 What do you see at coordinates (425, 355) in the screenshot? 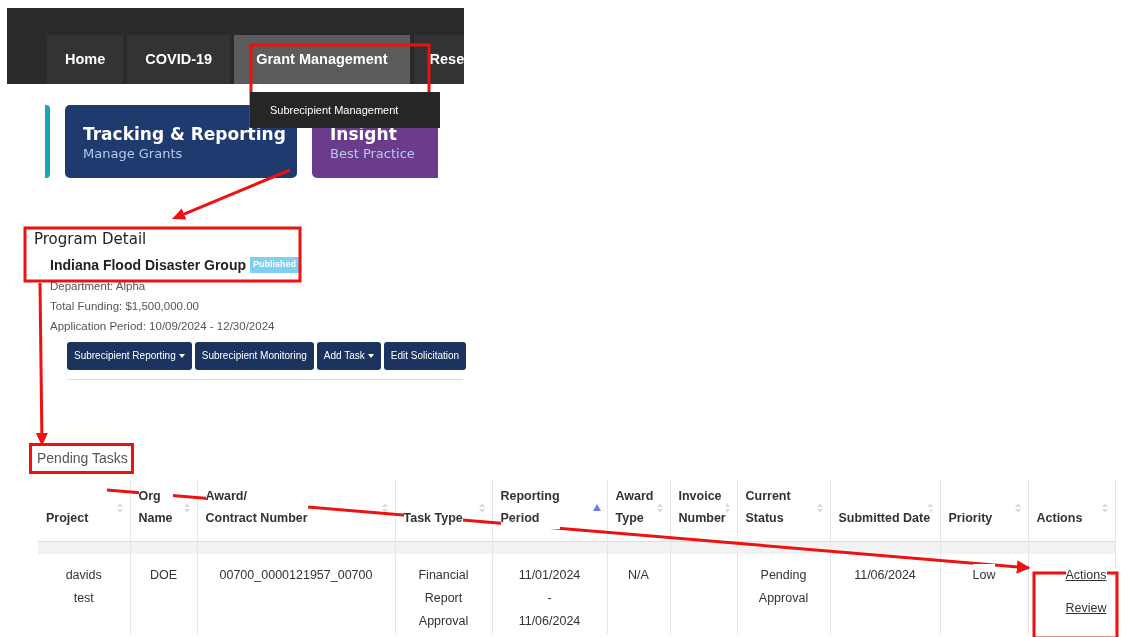
I see `action-button: Edit Solicitation` at bounding box center [425, 355].